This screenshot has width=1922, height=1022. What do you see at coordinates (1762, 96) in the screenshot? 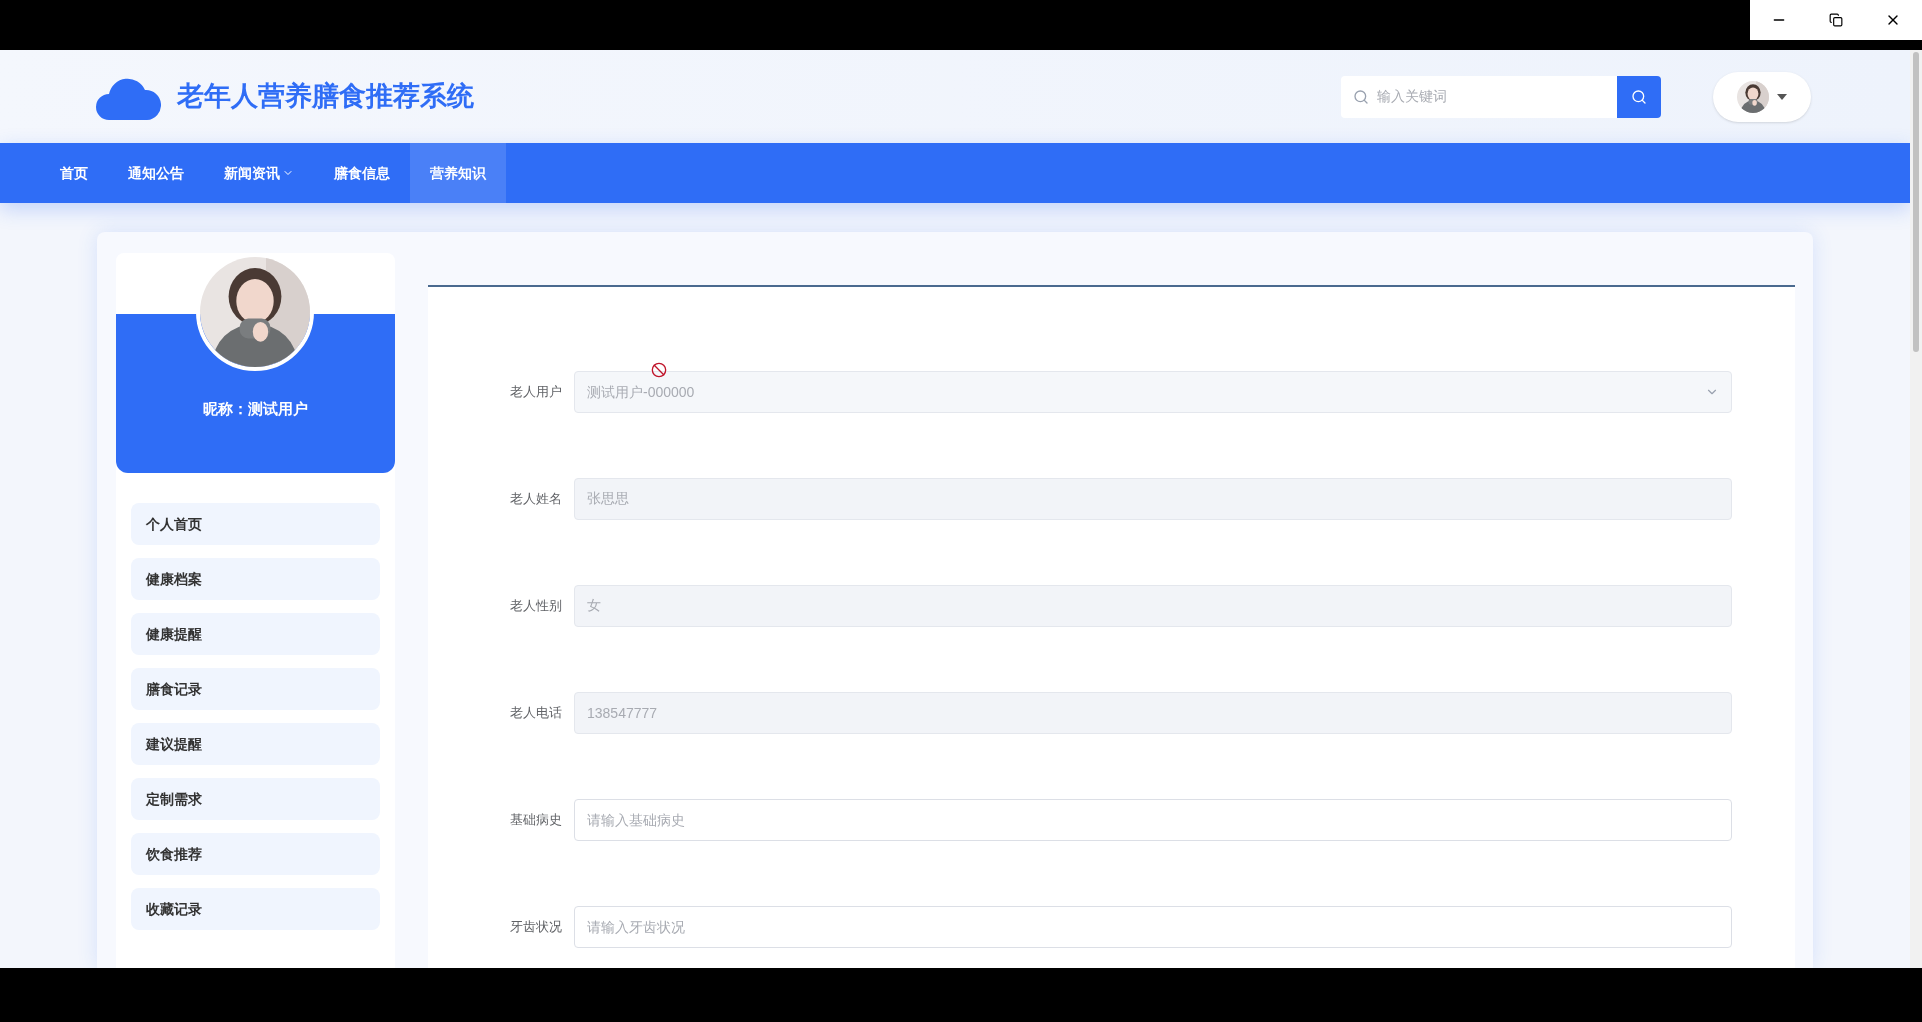
I see `user-menu-button` at bounding box center [1762, 96].